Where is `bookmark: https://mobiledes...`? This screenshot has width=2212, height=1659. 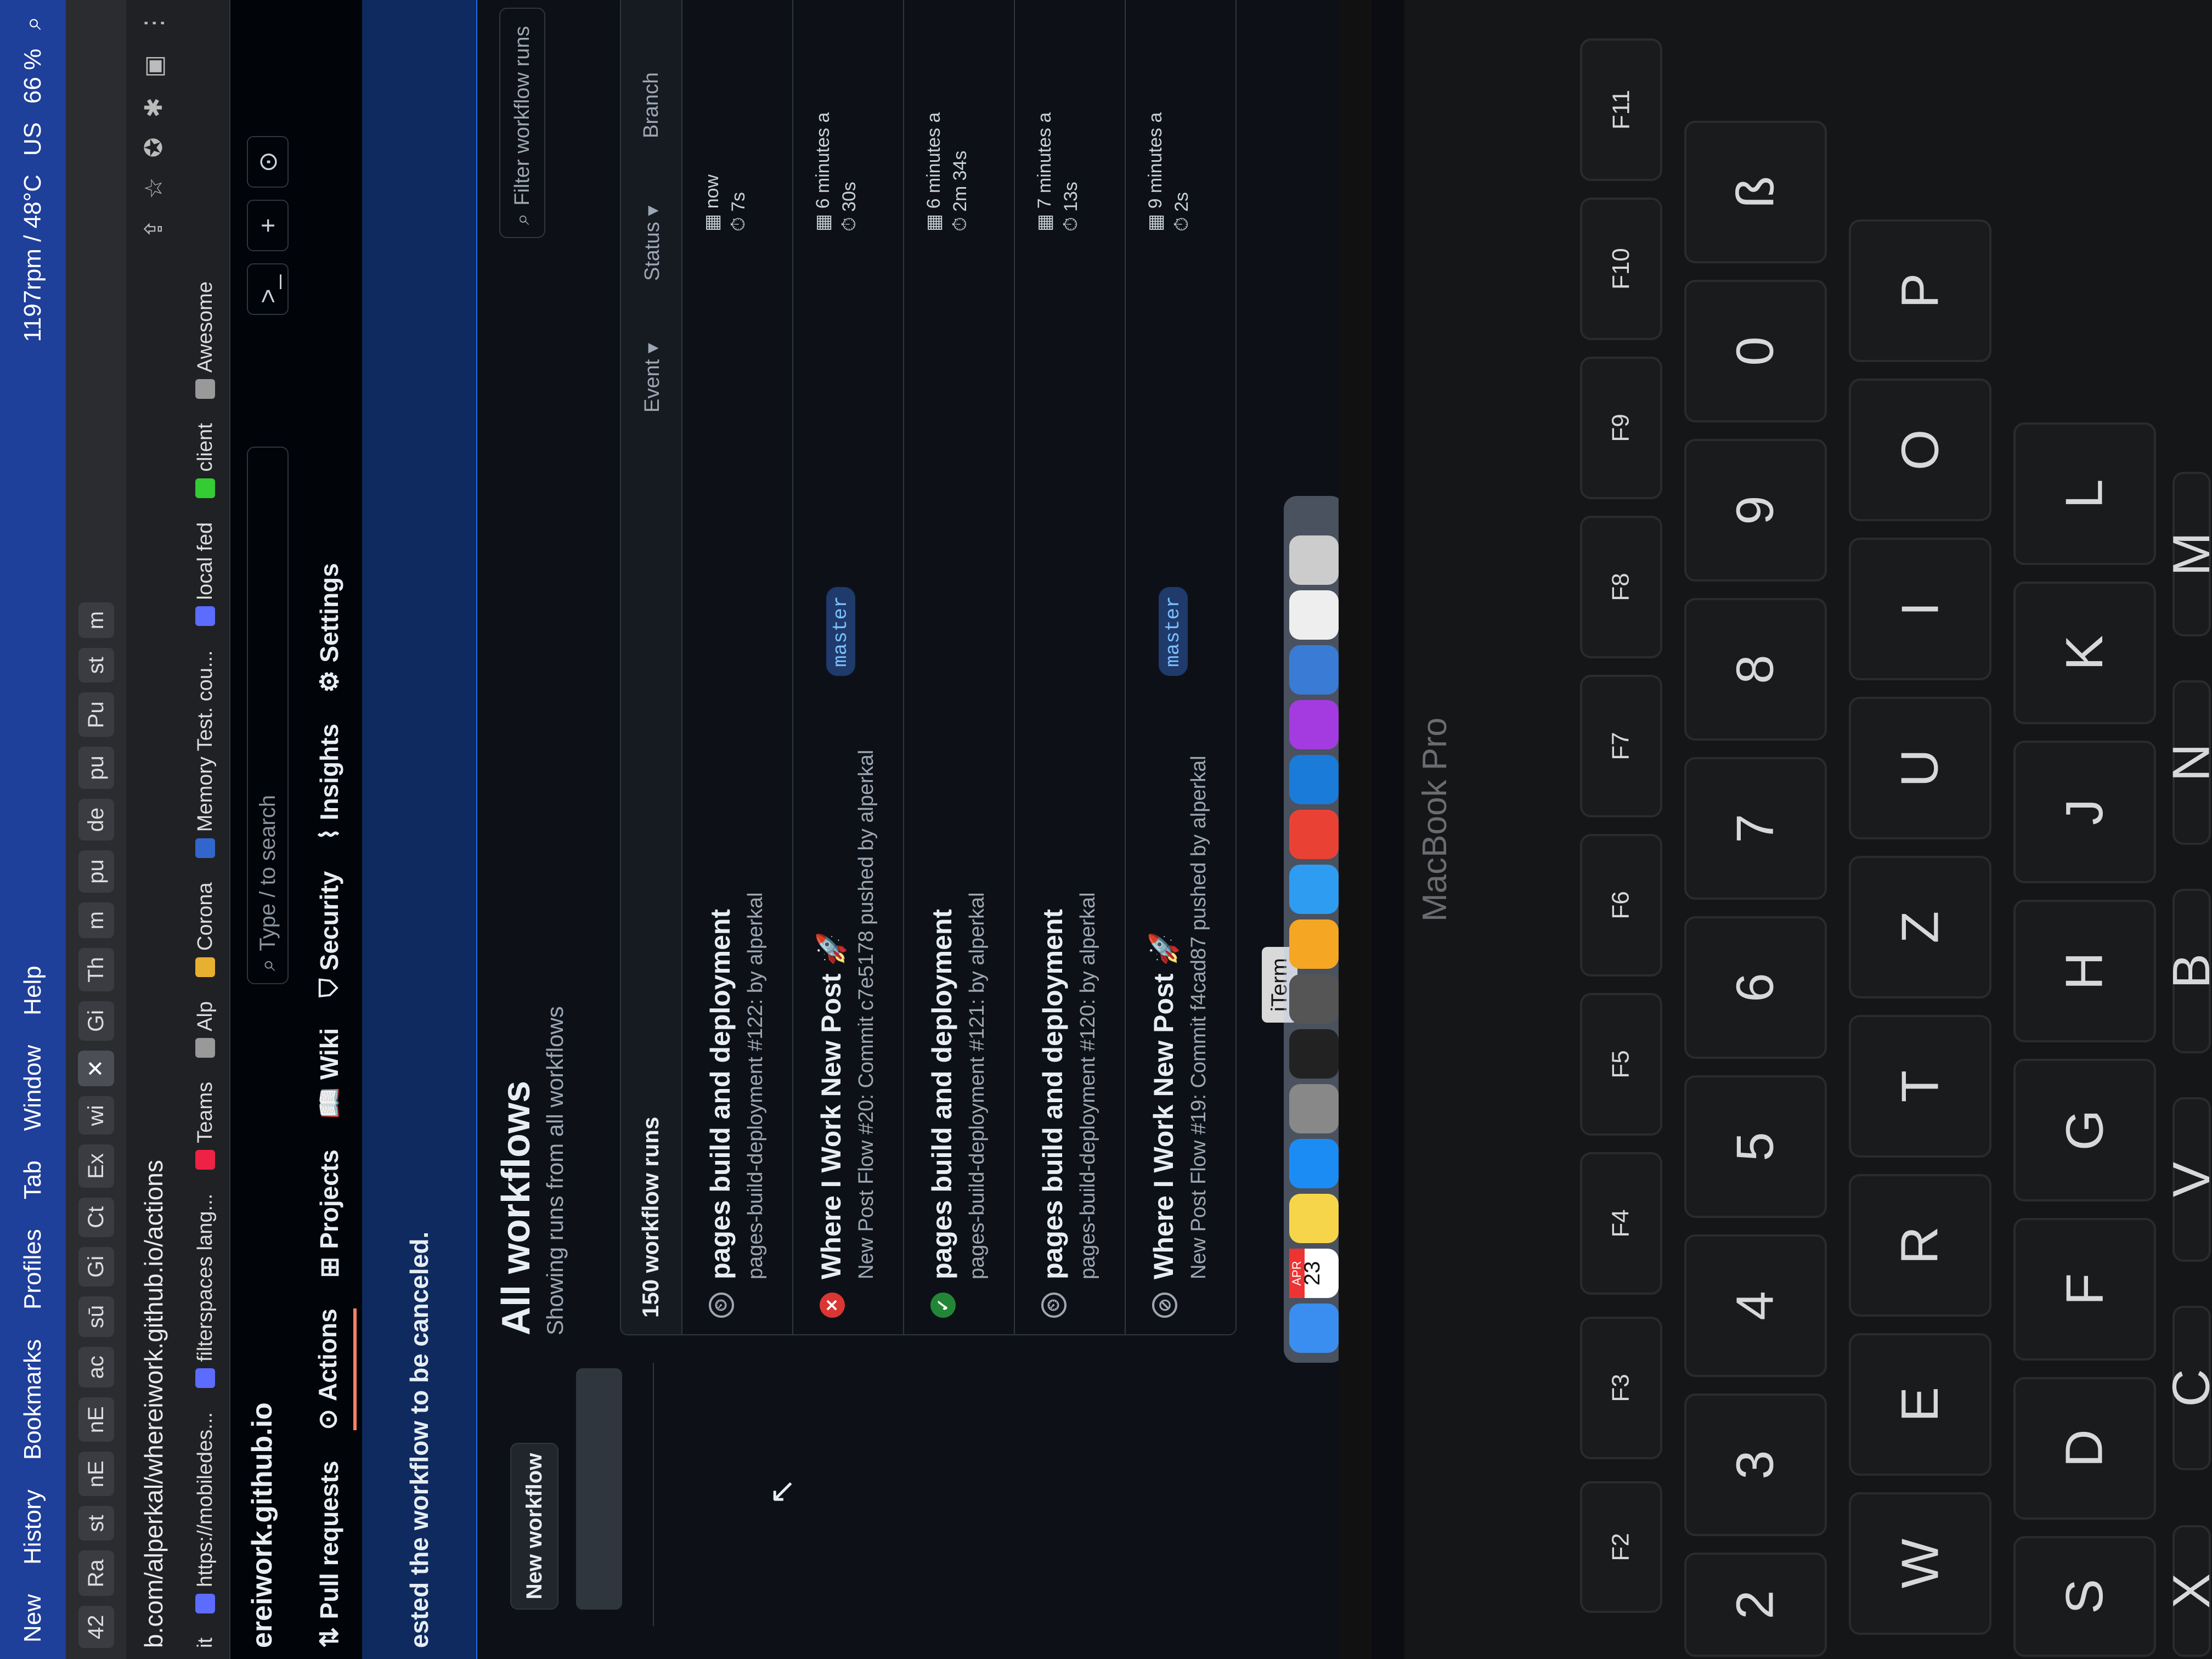 bookmark: https://mobiledes... is located at coordinates (205, 1513).